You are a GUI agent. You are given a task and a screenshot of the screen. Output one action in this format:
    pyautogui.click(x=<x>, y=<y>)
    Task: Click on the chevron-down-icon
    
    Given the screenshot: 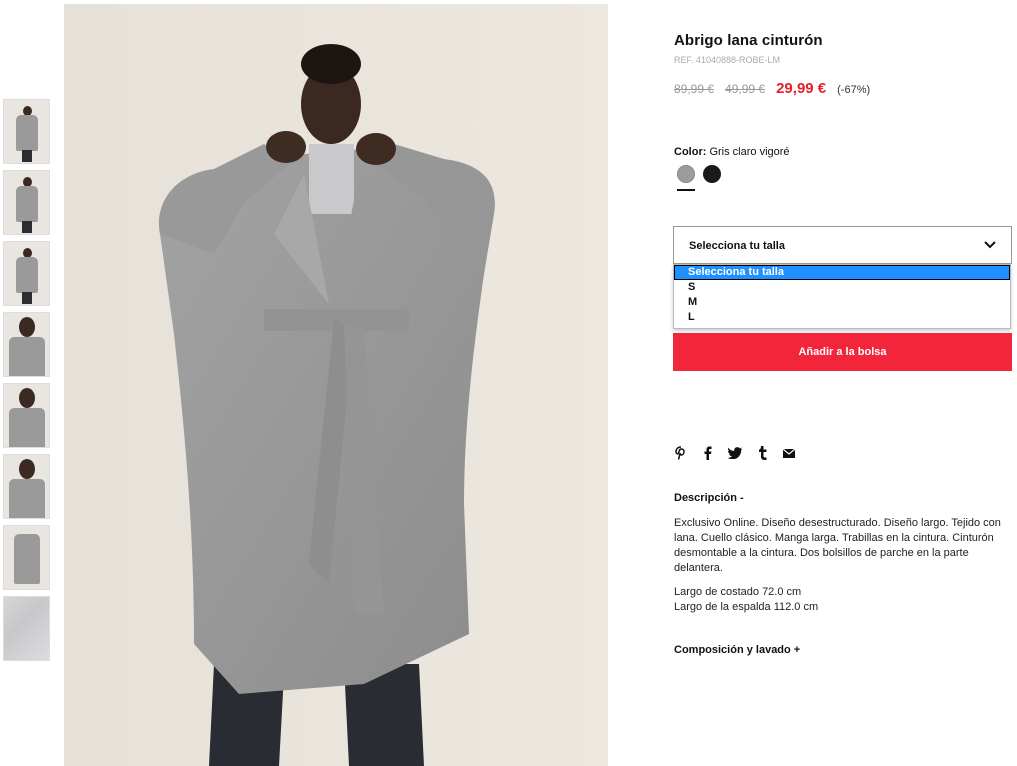 What is the action you would take?
    pyautogui.click(x=990, y=245)
    